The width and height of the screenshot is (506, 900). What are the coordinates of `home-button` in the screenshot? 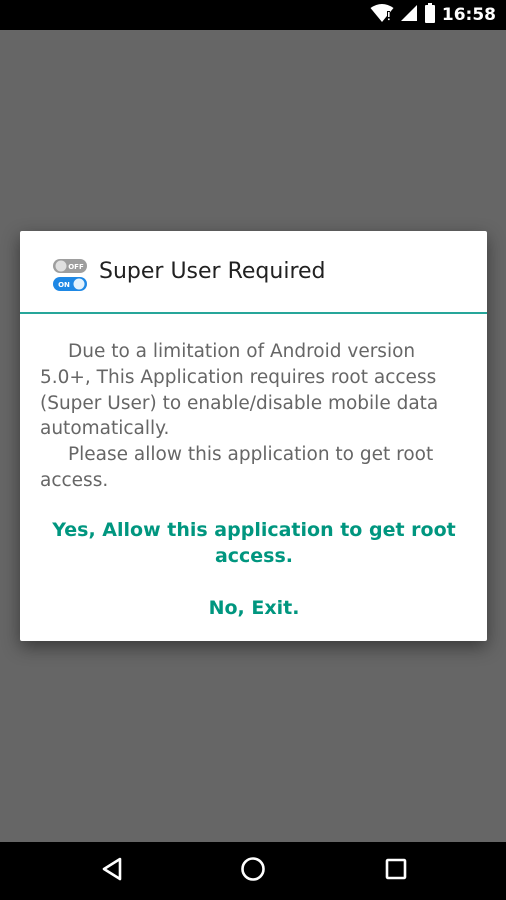 It's located at (253, 871).